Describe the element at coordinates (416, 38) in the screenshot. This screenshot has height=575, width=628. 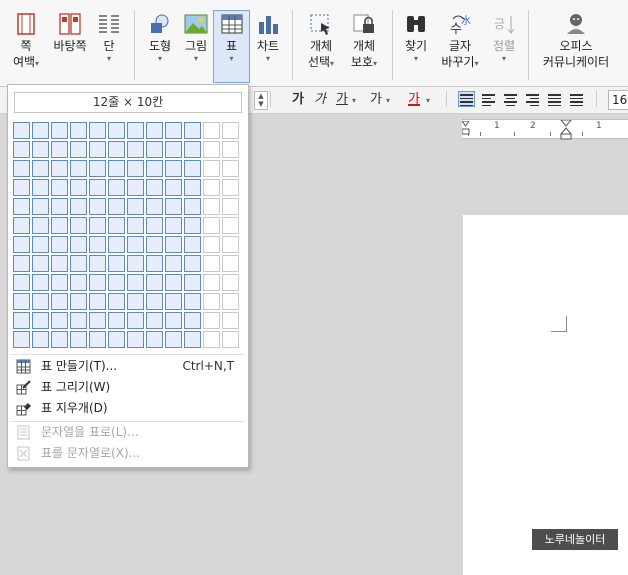
I see `find-button: 찾기 ▾` at that location.